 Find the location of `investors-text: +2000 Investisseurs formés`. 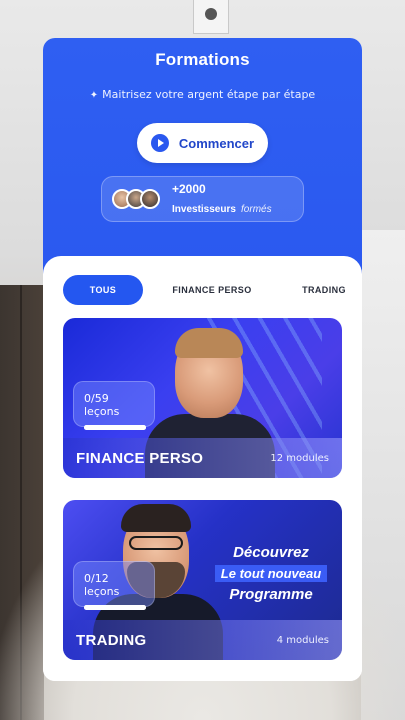

investors-text: +2000 Investisseurs formés is located at coordinates (222, 199).